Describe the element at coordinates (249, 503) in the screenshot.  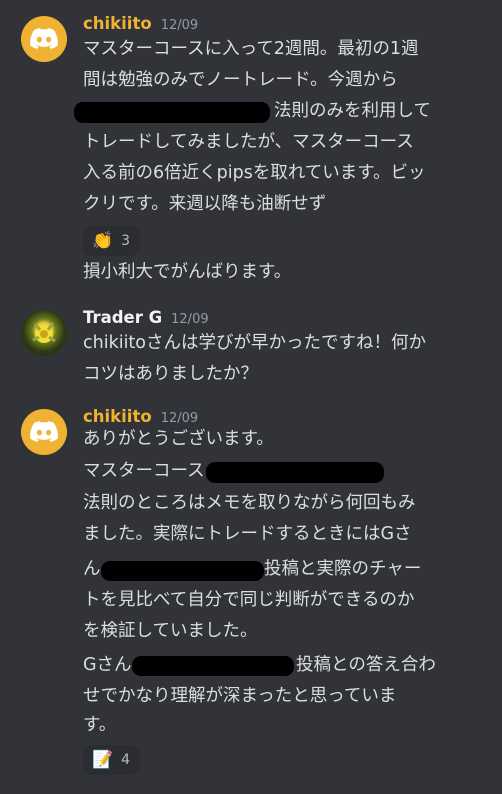
I see `message-line: 法則のところはメモを取りながら何回もみ` at that location.